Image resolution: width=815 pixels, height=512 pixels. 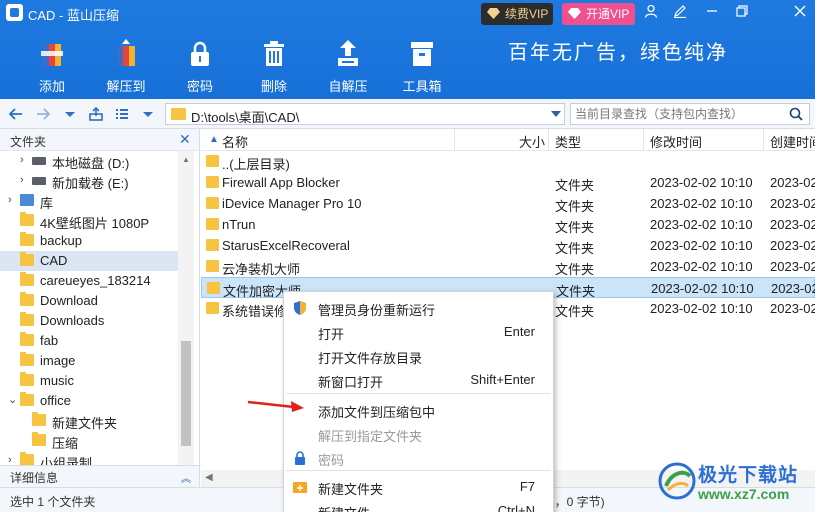 I want to click on table-row: nTrun 文件夹 2023-02-02 10:10 2023-02, so click(x=508, y=224).